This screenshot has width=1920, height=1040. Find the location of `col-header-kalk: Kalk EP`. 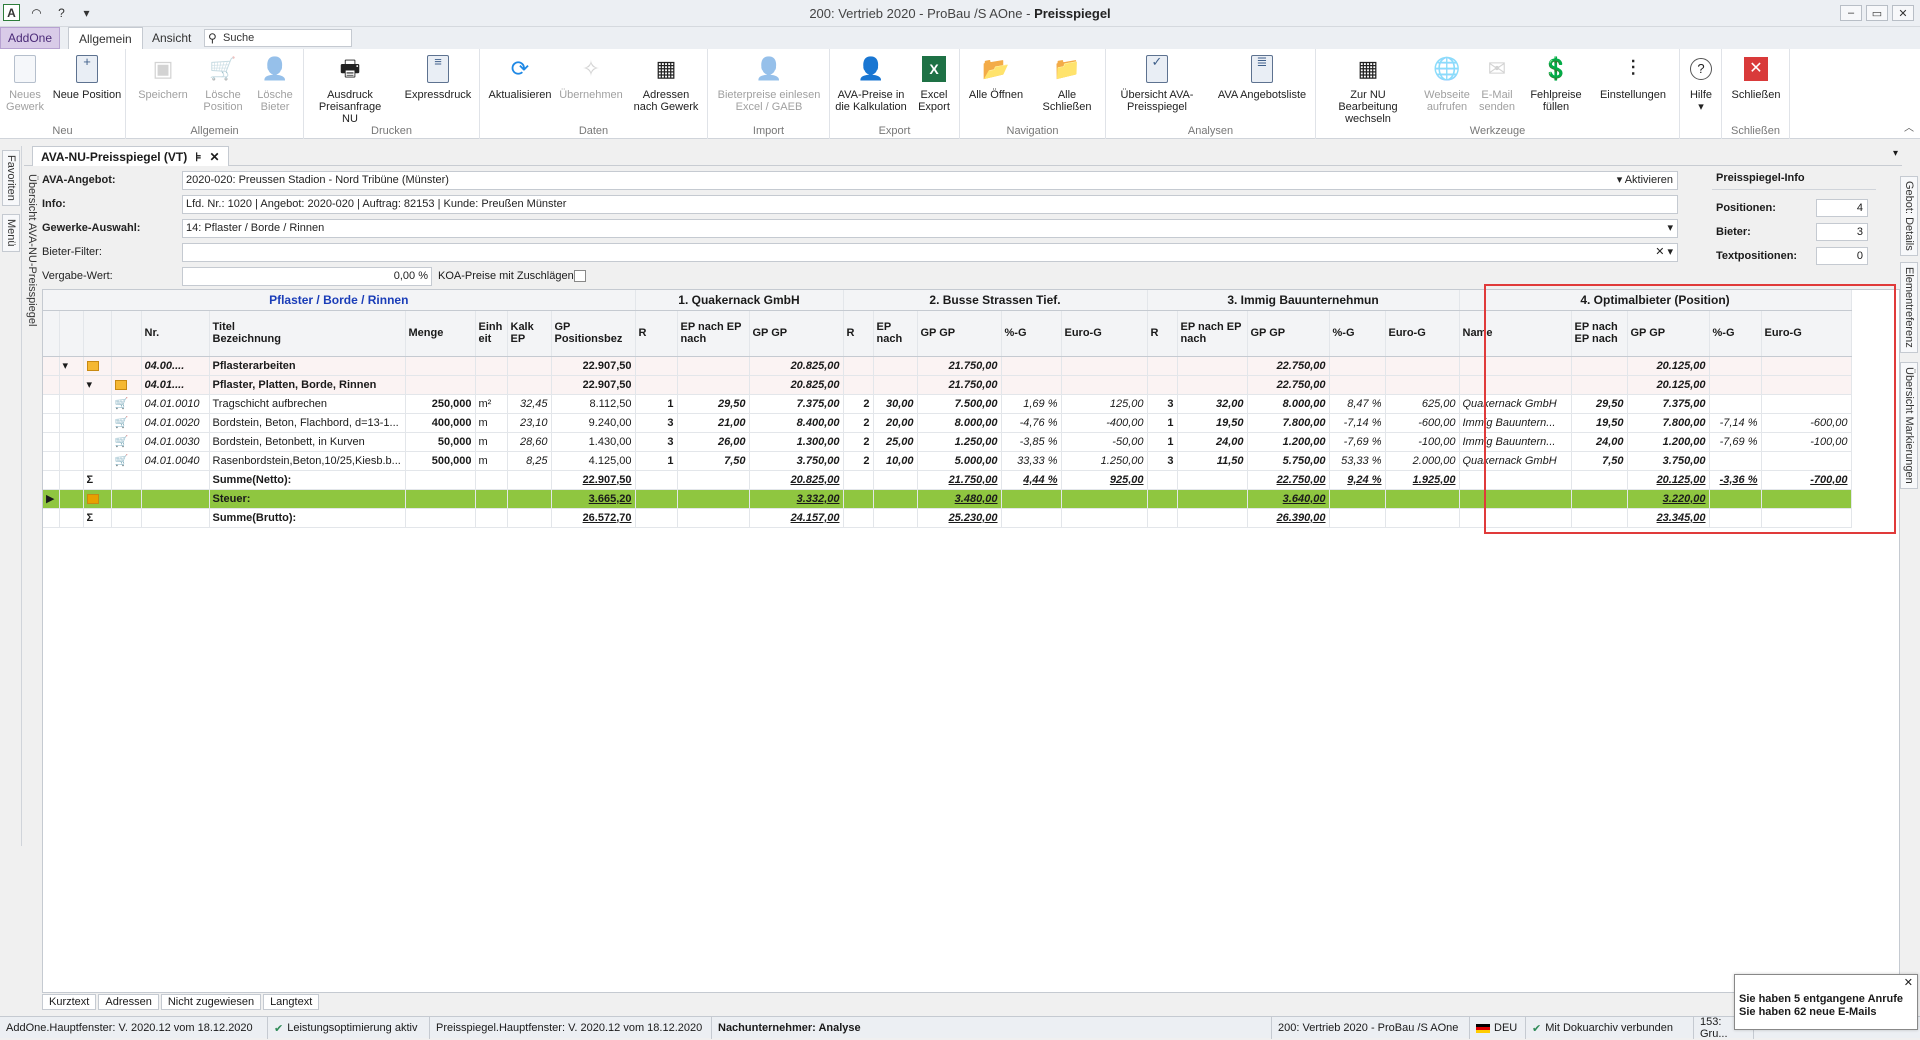

col-header-kalk: Kalk EP is located at coordinates (529, 333).